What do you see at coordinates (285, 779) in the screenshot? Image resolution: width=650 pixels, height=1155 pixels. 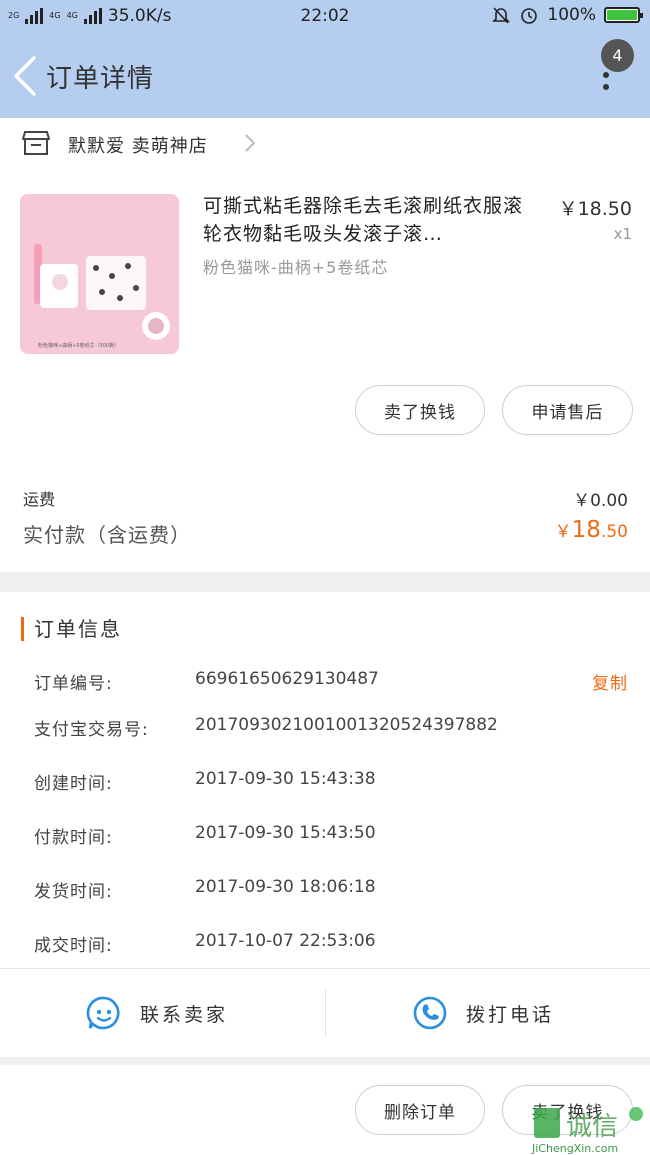 I see `info-value: 2017-09-30 15:43:38` at bounding box center [285, 779].